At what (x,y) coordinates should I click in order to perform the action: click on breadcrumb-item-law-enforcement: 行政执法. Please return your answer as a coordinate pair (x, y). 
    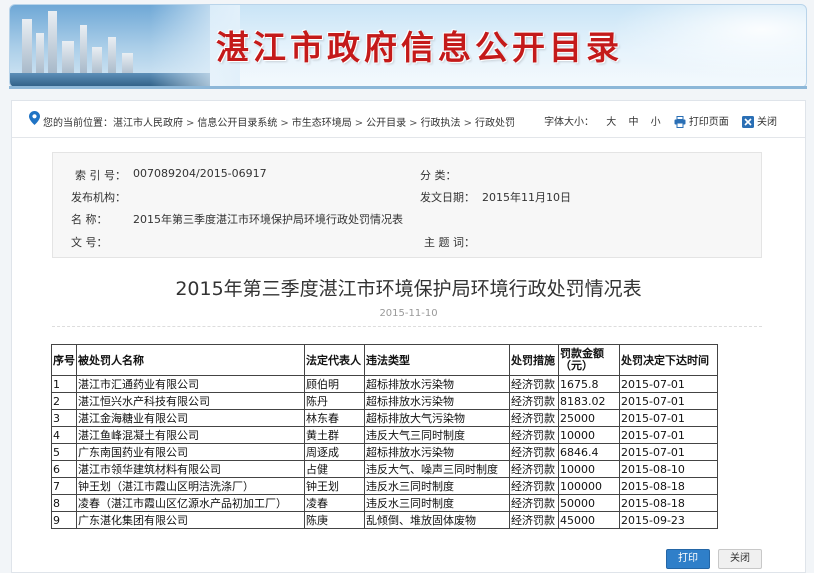
    Looking at the image, I should click on (441, 123).